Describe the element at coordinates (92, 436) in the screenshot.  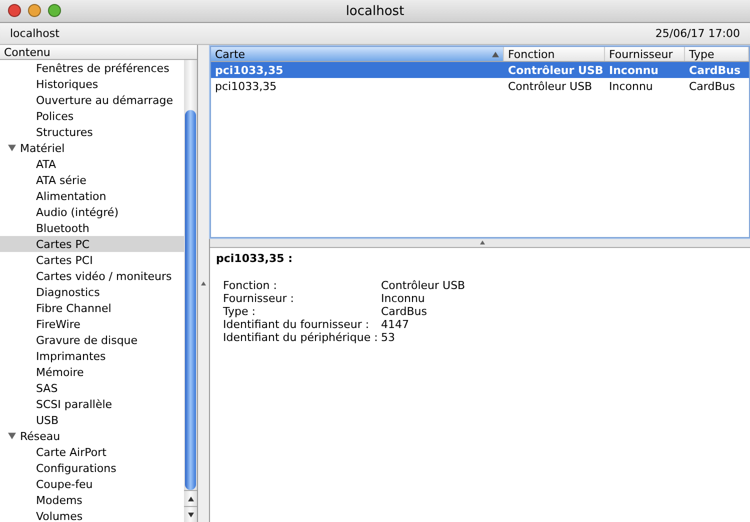
I see `tree-group: Réseau` at that location.